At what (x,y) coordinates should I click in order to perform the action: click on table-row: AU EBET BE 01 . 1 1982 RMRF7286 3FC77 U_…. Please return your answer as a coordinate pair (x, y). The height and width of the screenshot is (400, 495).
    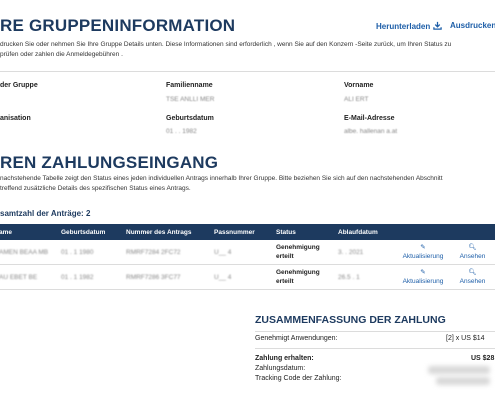
    Looking at the image, I should click on (247, 277).